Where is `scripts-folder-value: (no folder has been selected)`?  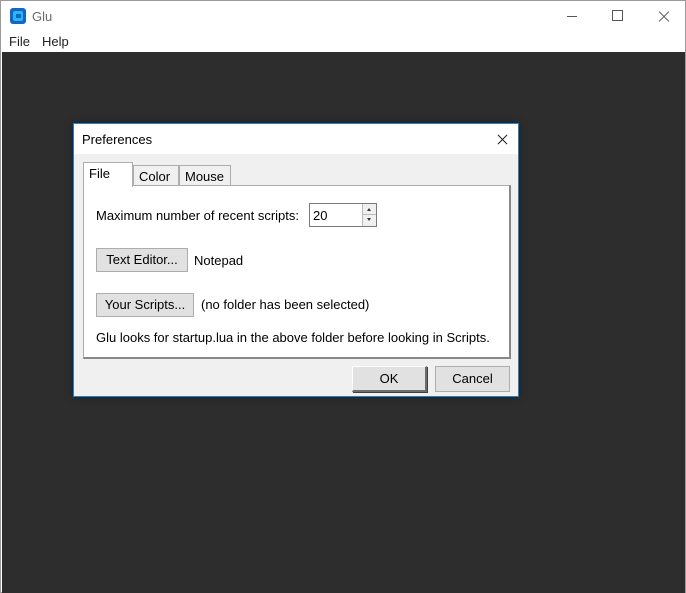 scripts-folder-value: (no folder has been selected) is located at coordinates (285, 304).